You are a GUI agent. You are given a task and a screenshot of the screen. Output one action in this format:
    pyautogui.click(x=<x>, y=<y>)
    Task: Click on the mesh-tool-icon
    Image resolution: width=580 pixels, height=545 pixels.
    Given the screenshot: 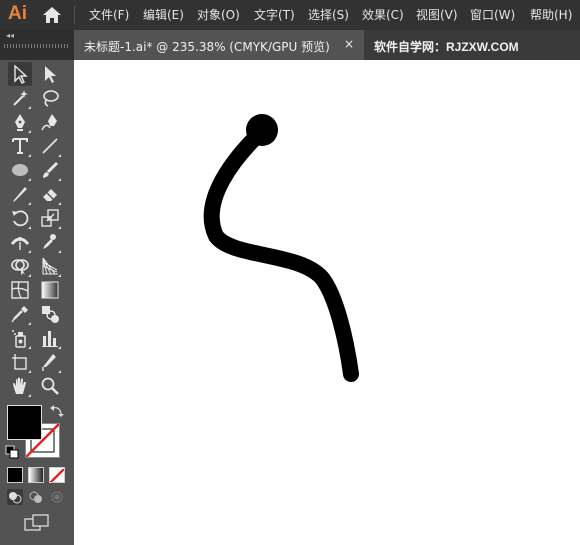 What is the action you would take?
    pyautogui.click(x=20, y=290)
    